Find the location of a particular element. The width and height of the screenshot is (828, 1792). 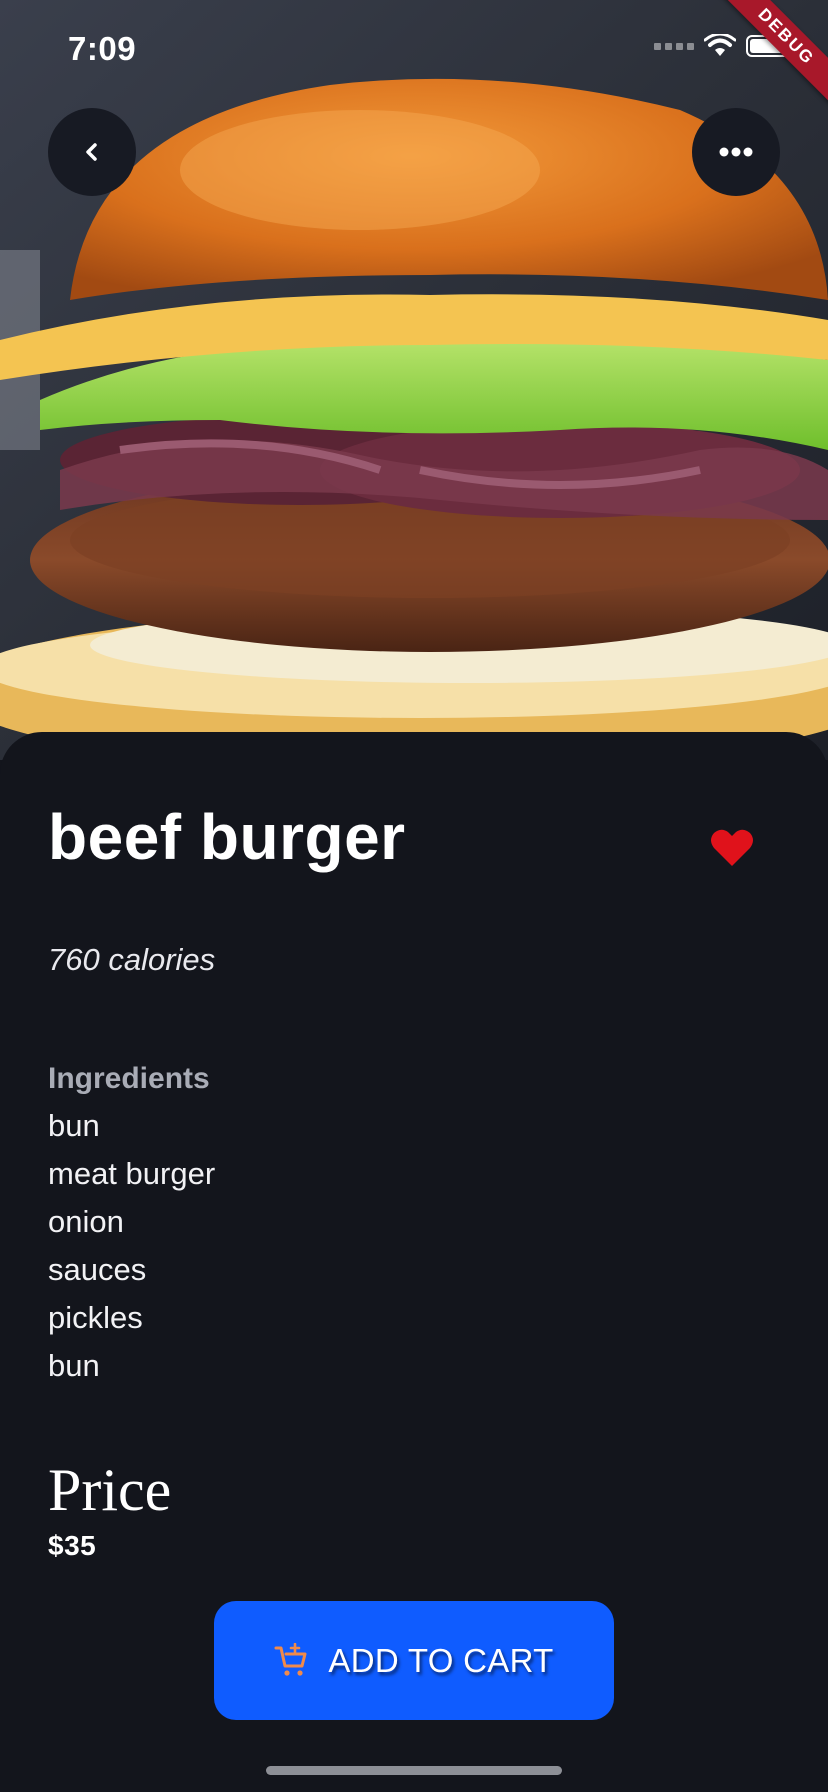

chevron-left-icon is located at coordinates (91, 152).